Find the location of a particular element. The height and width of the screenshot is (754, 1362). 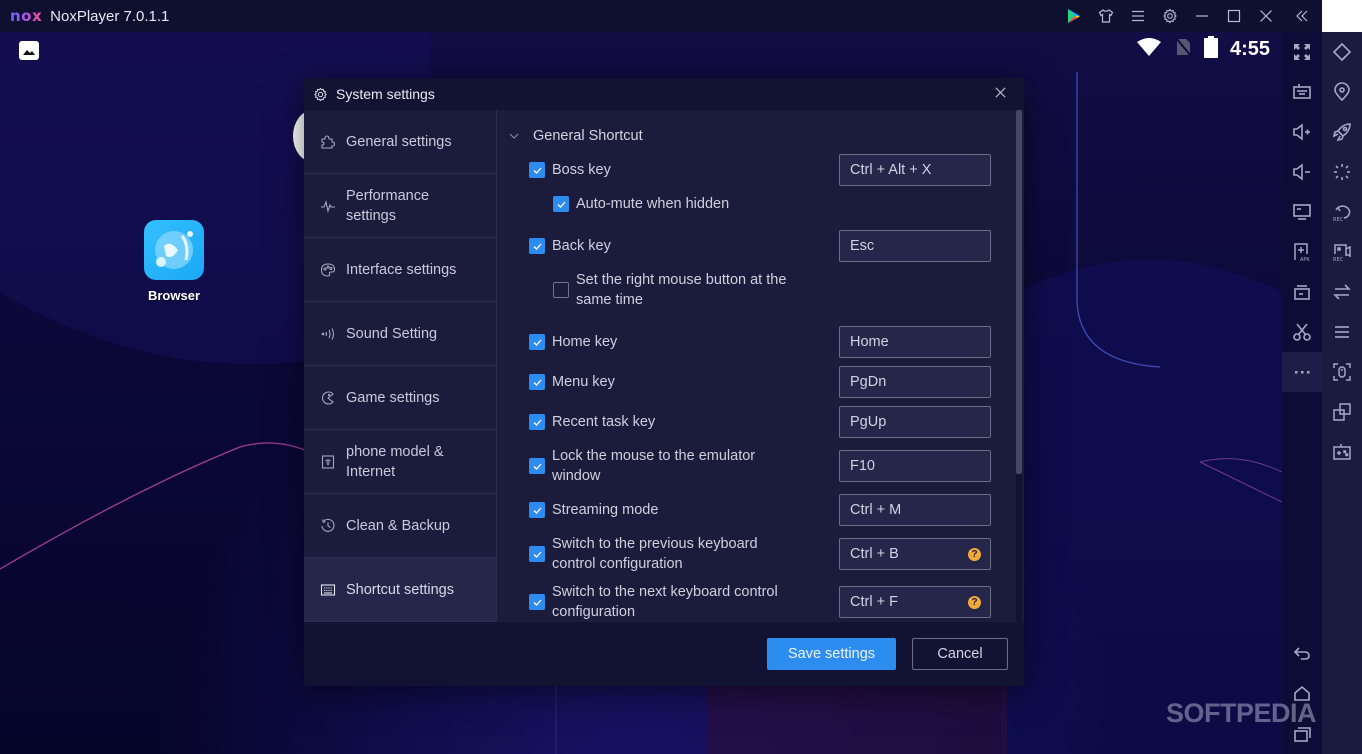

video-rec-icon: REC is located at coordinates (1342, 252).